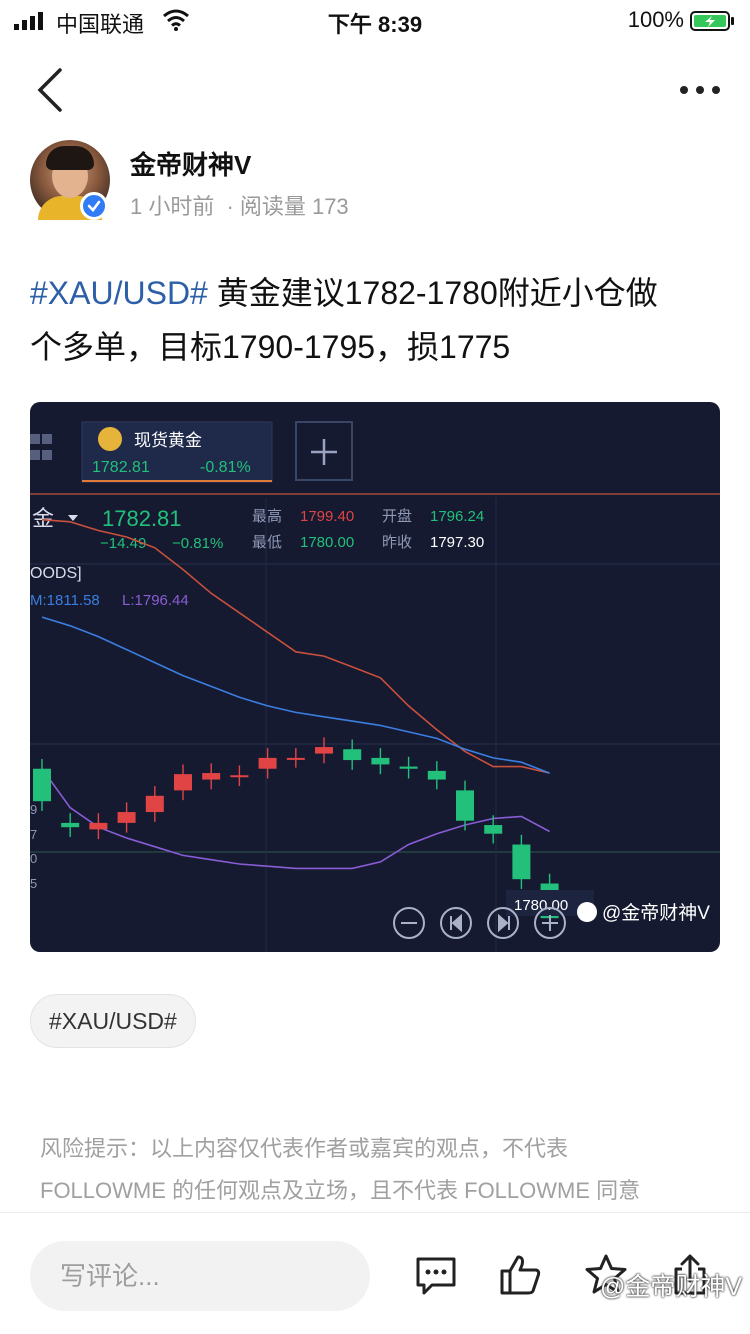 The height and width of the screenshot is (1334, 750). I want to click on y-tick-label: 9, so click(33, 809).